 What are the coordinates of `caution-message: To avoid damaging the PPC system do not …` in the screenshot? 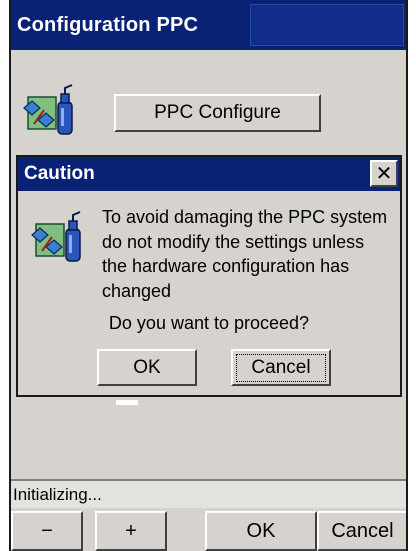 It's located at (250, 254).